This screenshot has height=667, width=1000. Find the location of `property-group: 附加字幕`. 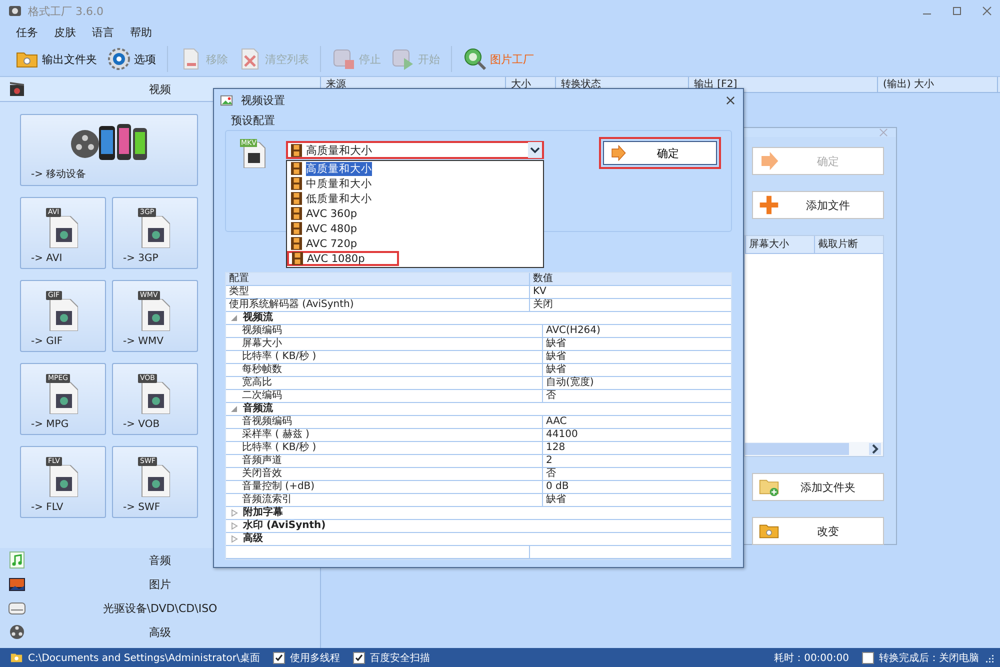

property-group: 附加字幕 is located at coordinates (263, 513).